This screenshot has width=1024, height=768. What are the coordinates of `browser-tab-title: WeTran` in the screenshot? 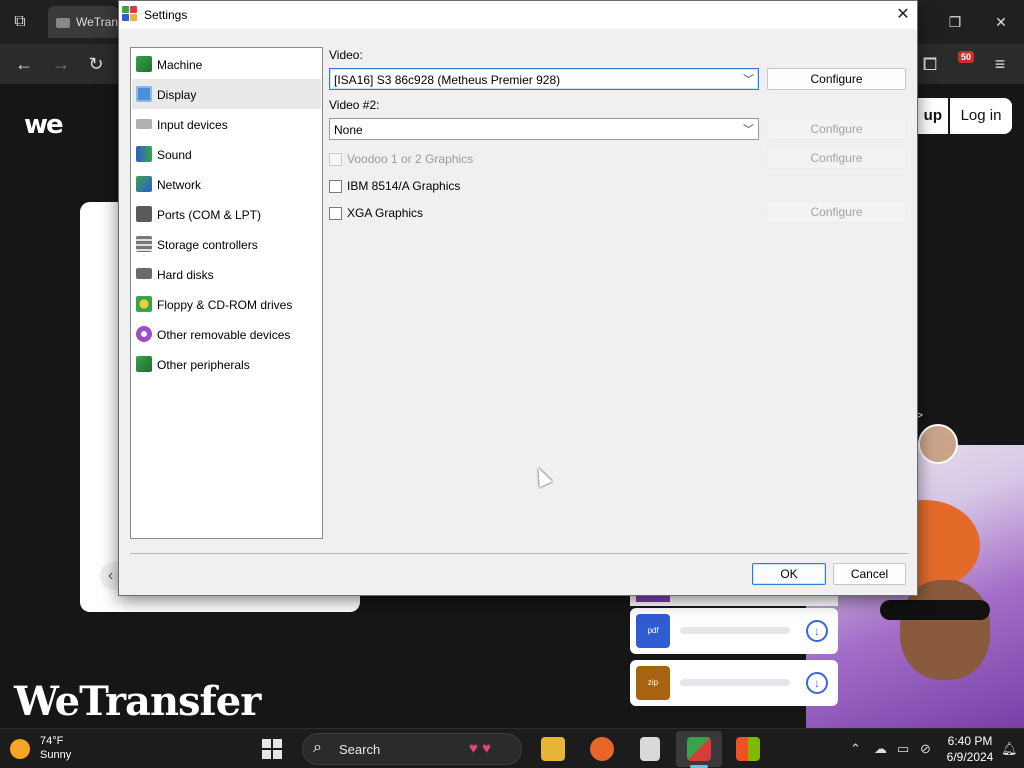 It's located at (97, 22).